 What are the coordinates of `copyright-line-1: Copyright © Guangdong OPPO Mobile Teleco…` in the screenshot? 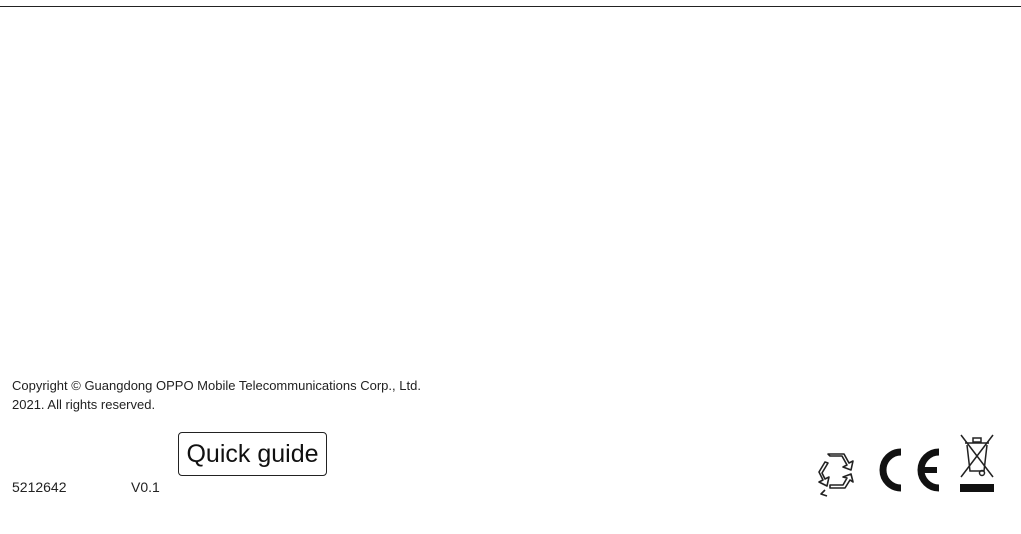 It's located at (216, 385).